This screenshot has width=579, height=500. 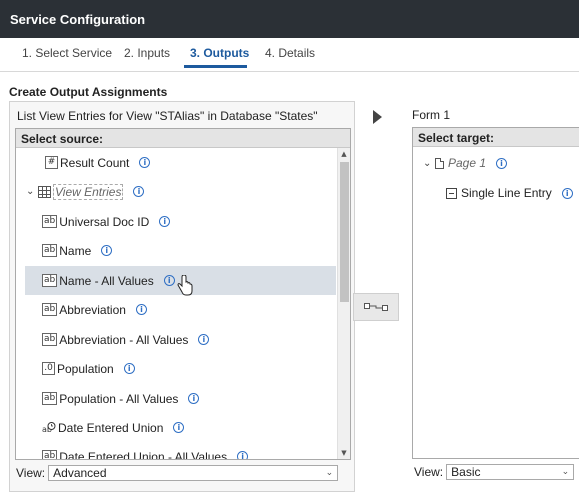 I want to click on tab-details: 4. Details, so click(x=290, y=53).